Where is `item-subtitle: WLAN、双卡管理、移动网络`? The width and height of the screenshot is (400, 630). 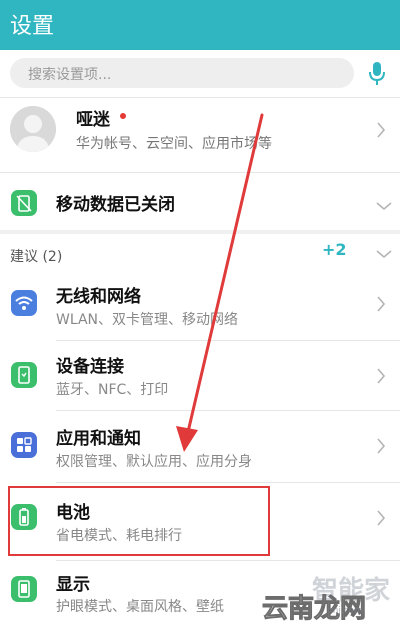 item-subtitle: WLAN、双卡管理、移动网络 is located at coordinates (147, 320).